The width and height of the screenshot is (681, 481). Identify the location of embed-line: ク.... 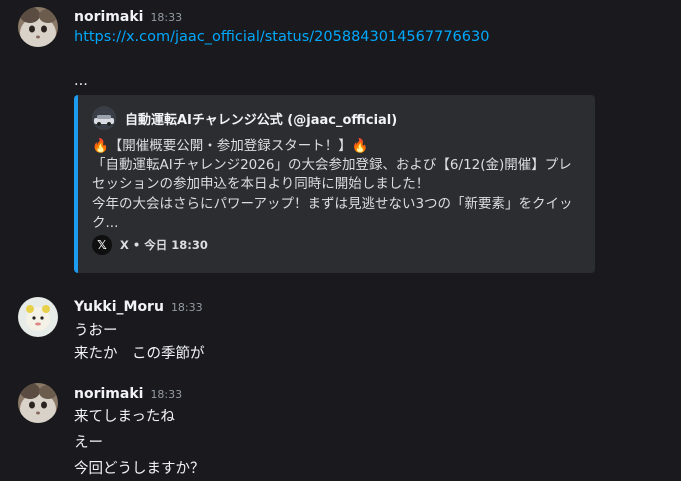
(105, 222).